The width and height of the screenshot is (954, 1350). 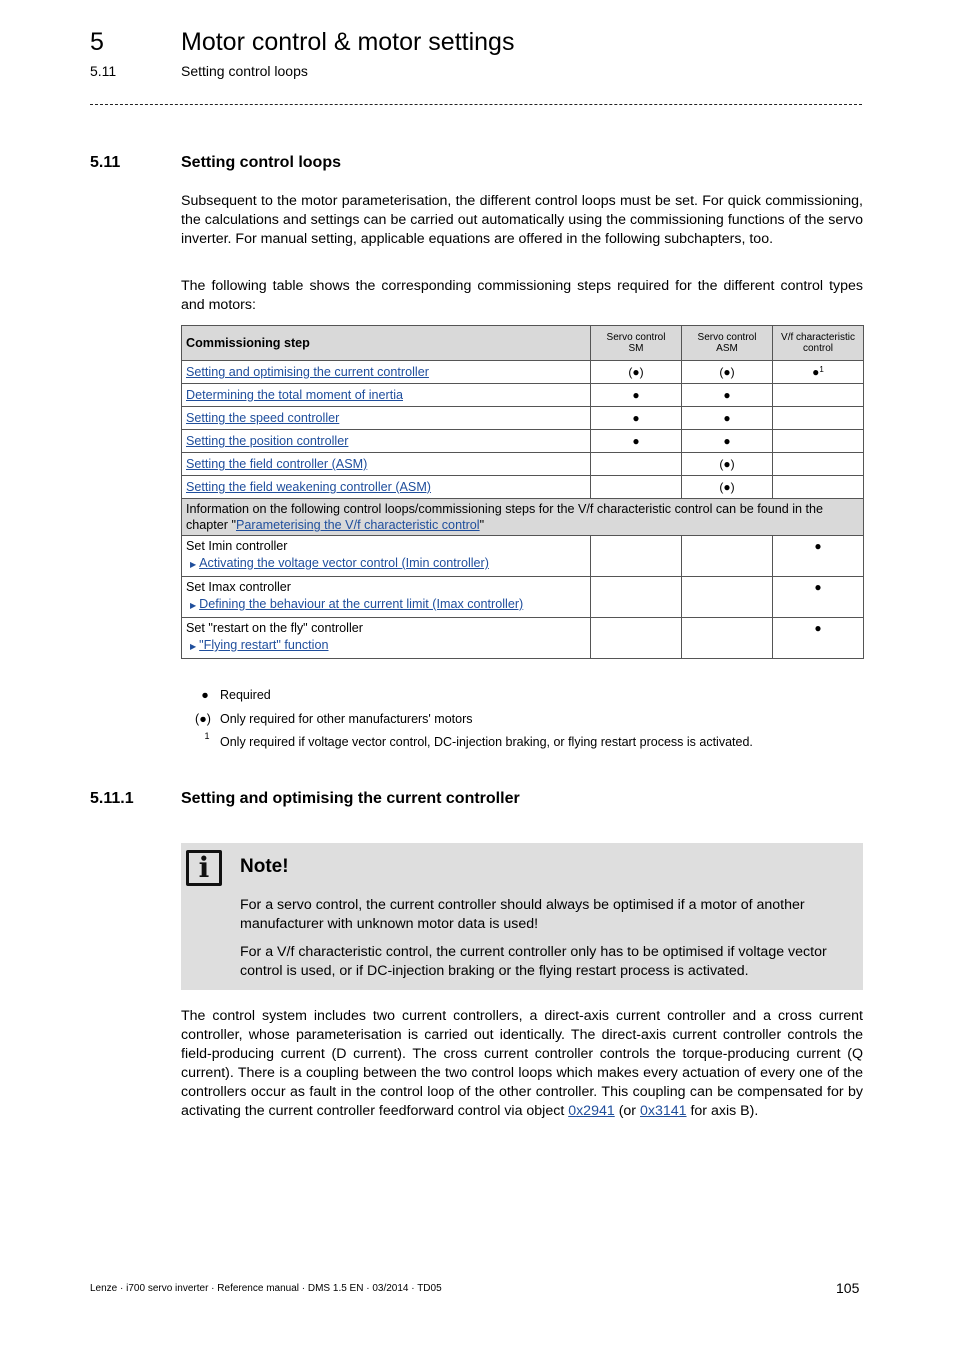 I want to click on header-servo-sm: Servo control SM, so click(x=636, y=343).